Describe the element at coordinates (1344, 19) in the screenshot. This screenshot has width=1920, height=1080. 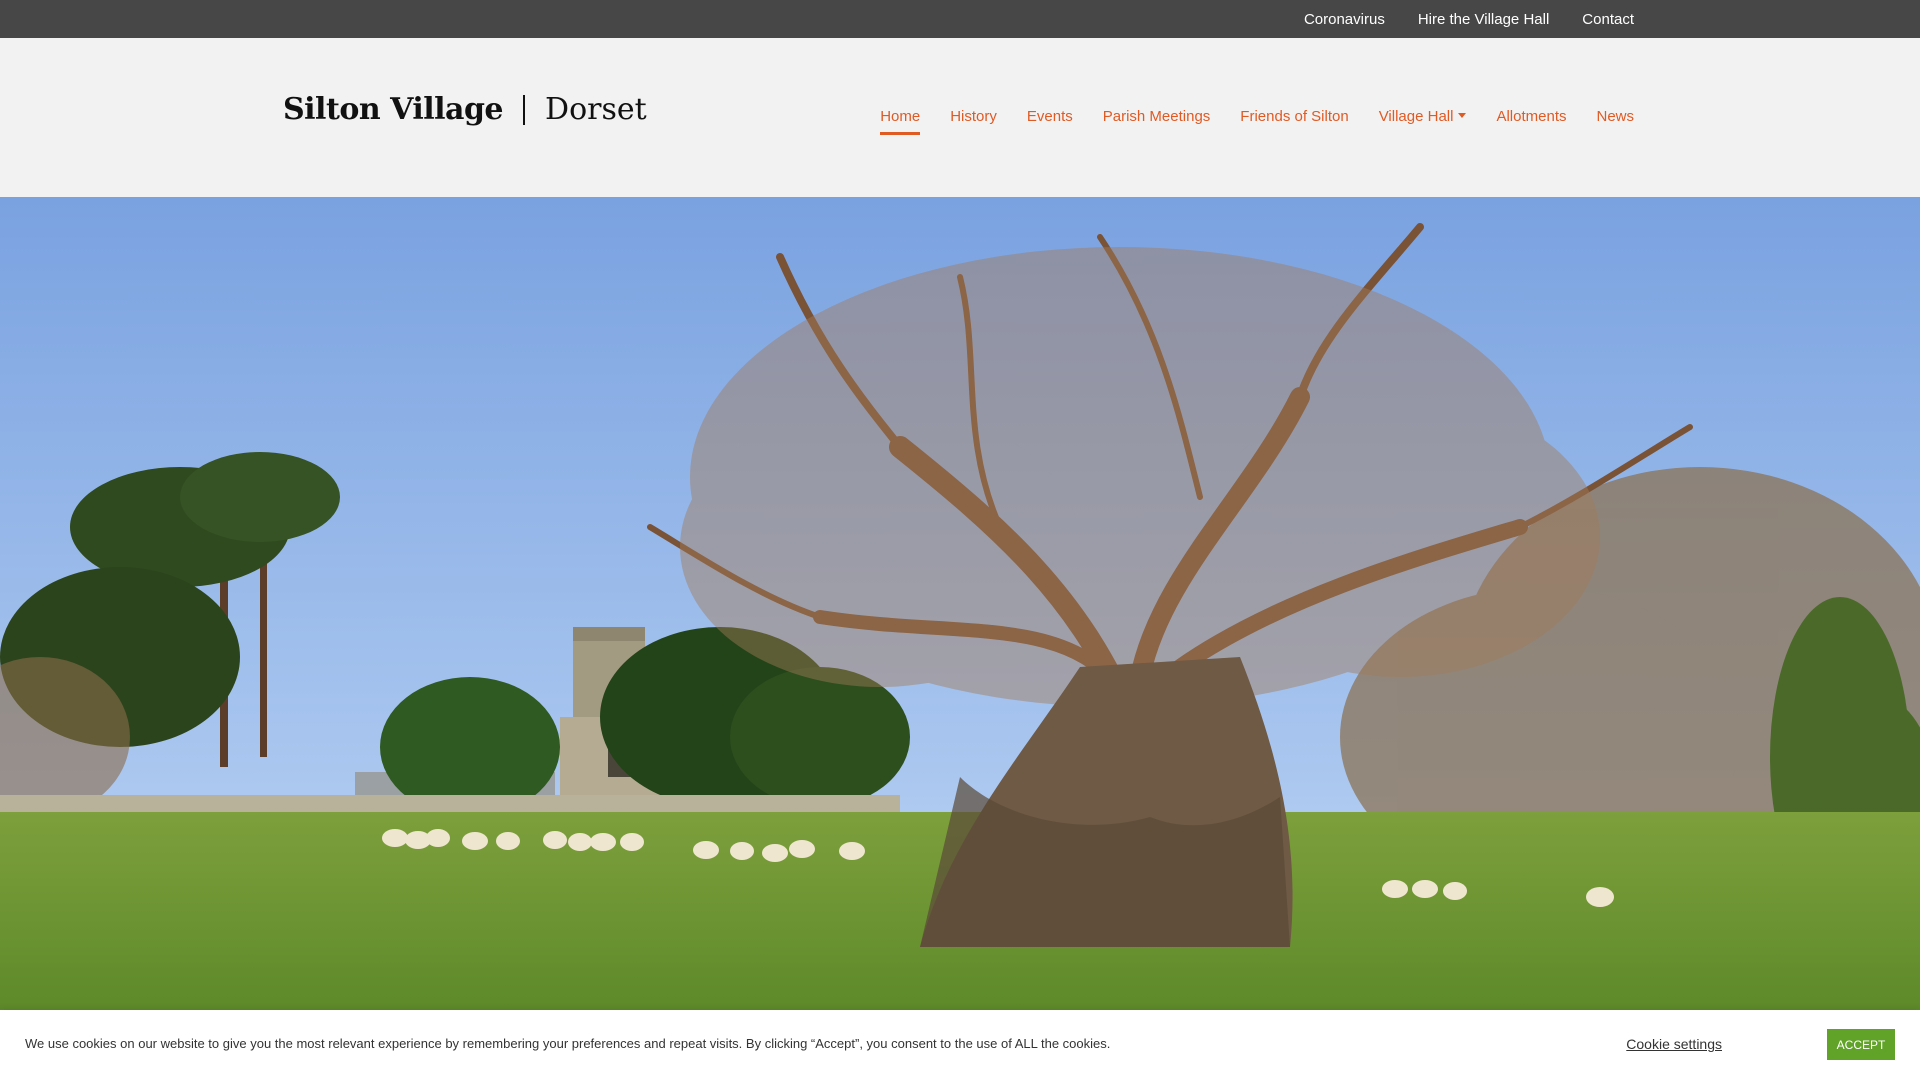
I see `utility-link-coronavirus: Coronavirus` at that location.